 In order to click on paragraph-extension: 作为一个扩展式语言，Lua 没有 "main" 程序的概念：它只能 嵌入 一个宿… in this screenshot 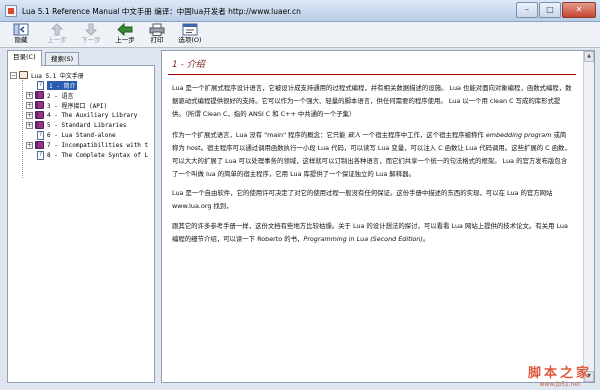, I will do `click(371, 154)`.